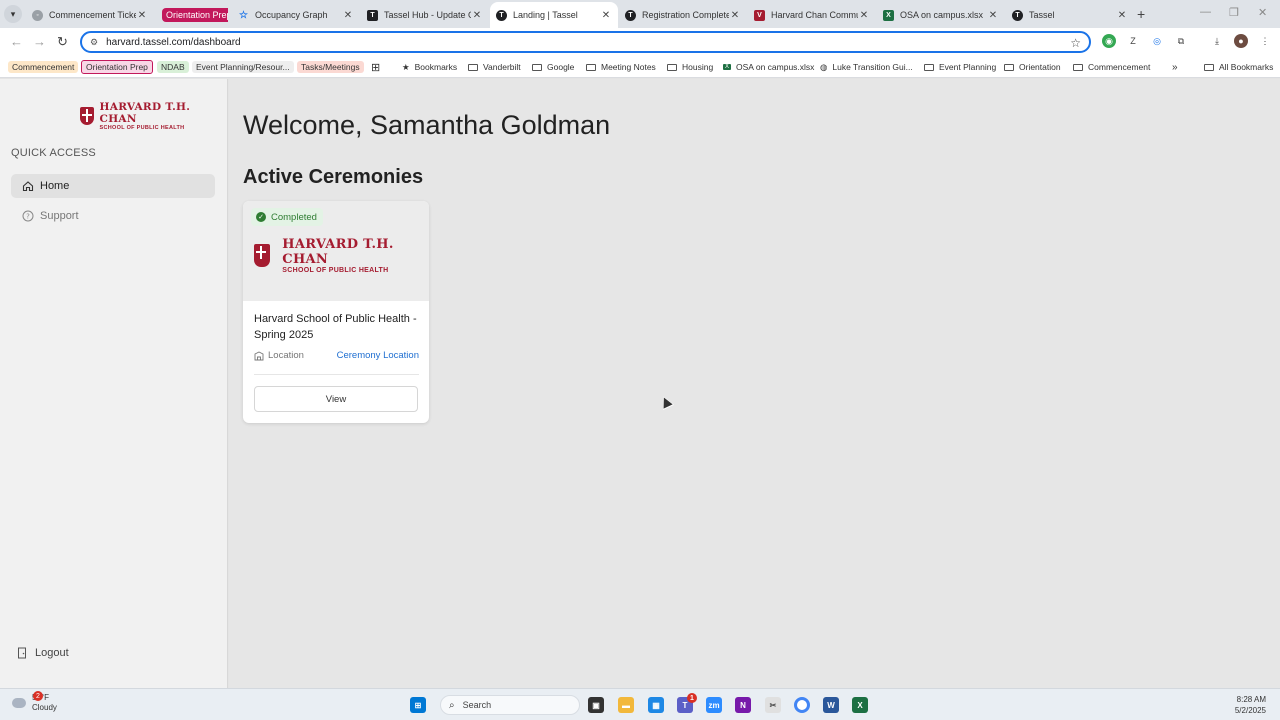 Image resolution: width=1280 pixels, height=720 pixels. Describe the element at coordinates (1141, 14) in the screenshot. I see `new-tab-button: +` at that location.